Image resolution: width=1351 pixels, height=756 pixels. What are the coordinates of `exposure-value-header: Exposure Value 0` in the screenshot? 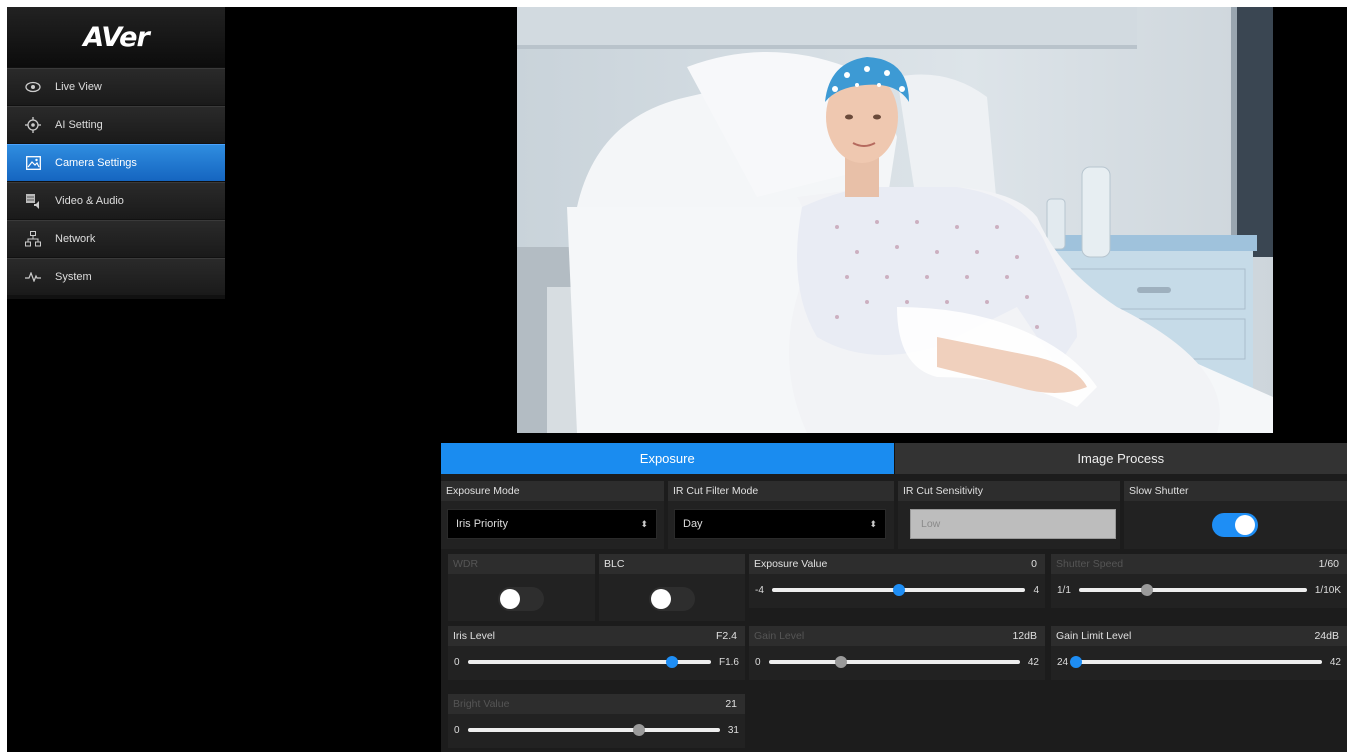 It's located at (897, 564).